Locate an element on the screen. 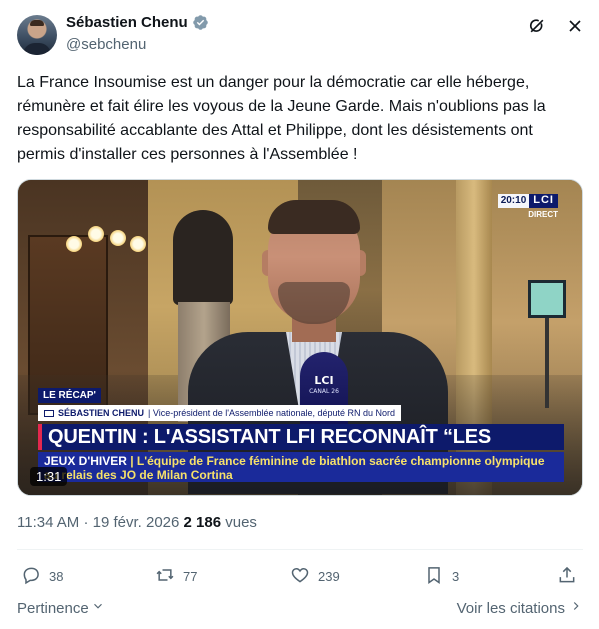 The height and width of the screenshot is (629, 599). top-actions is located at coordinates (556, 26).